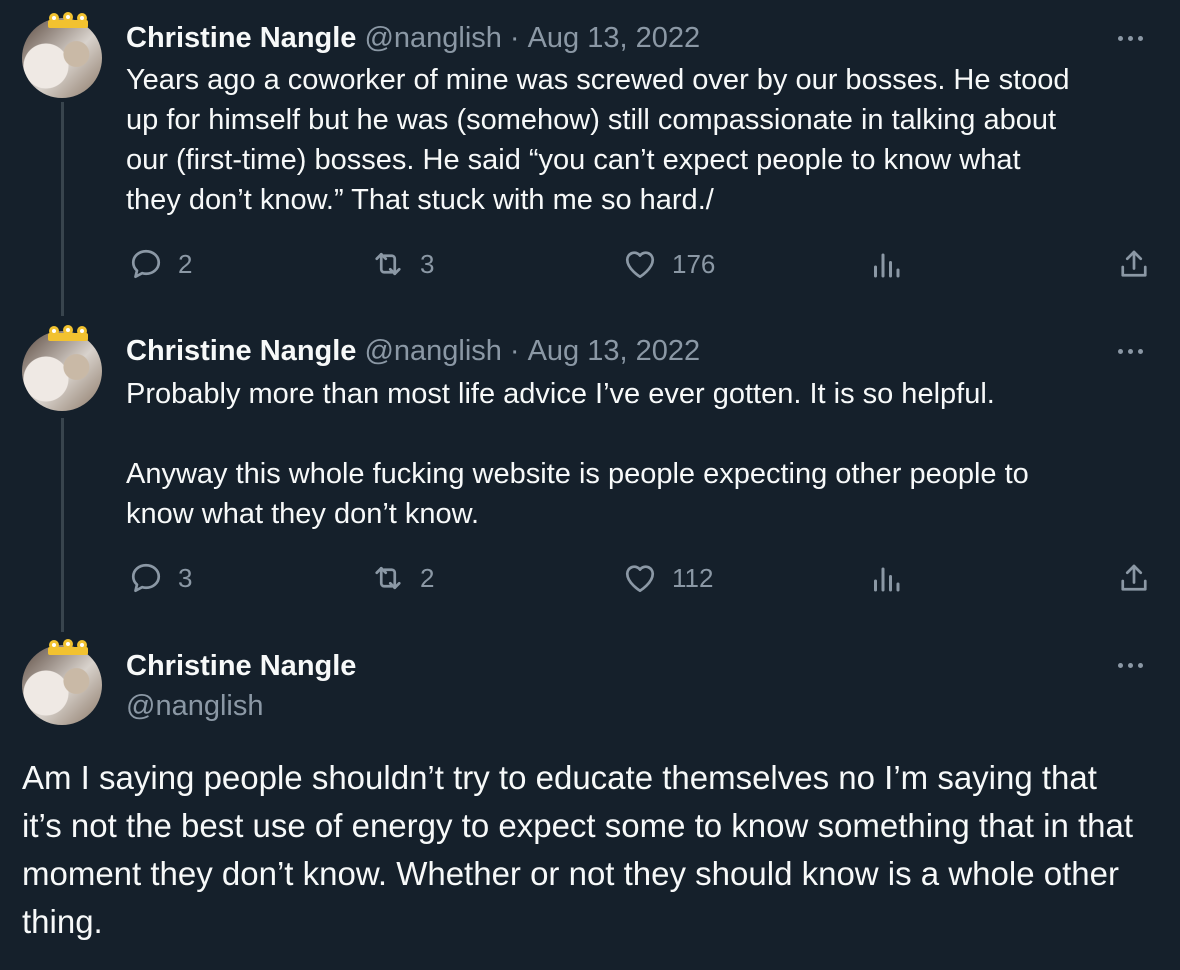  I want to click on retweet-count: 2, so click(427, 577).